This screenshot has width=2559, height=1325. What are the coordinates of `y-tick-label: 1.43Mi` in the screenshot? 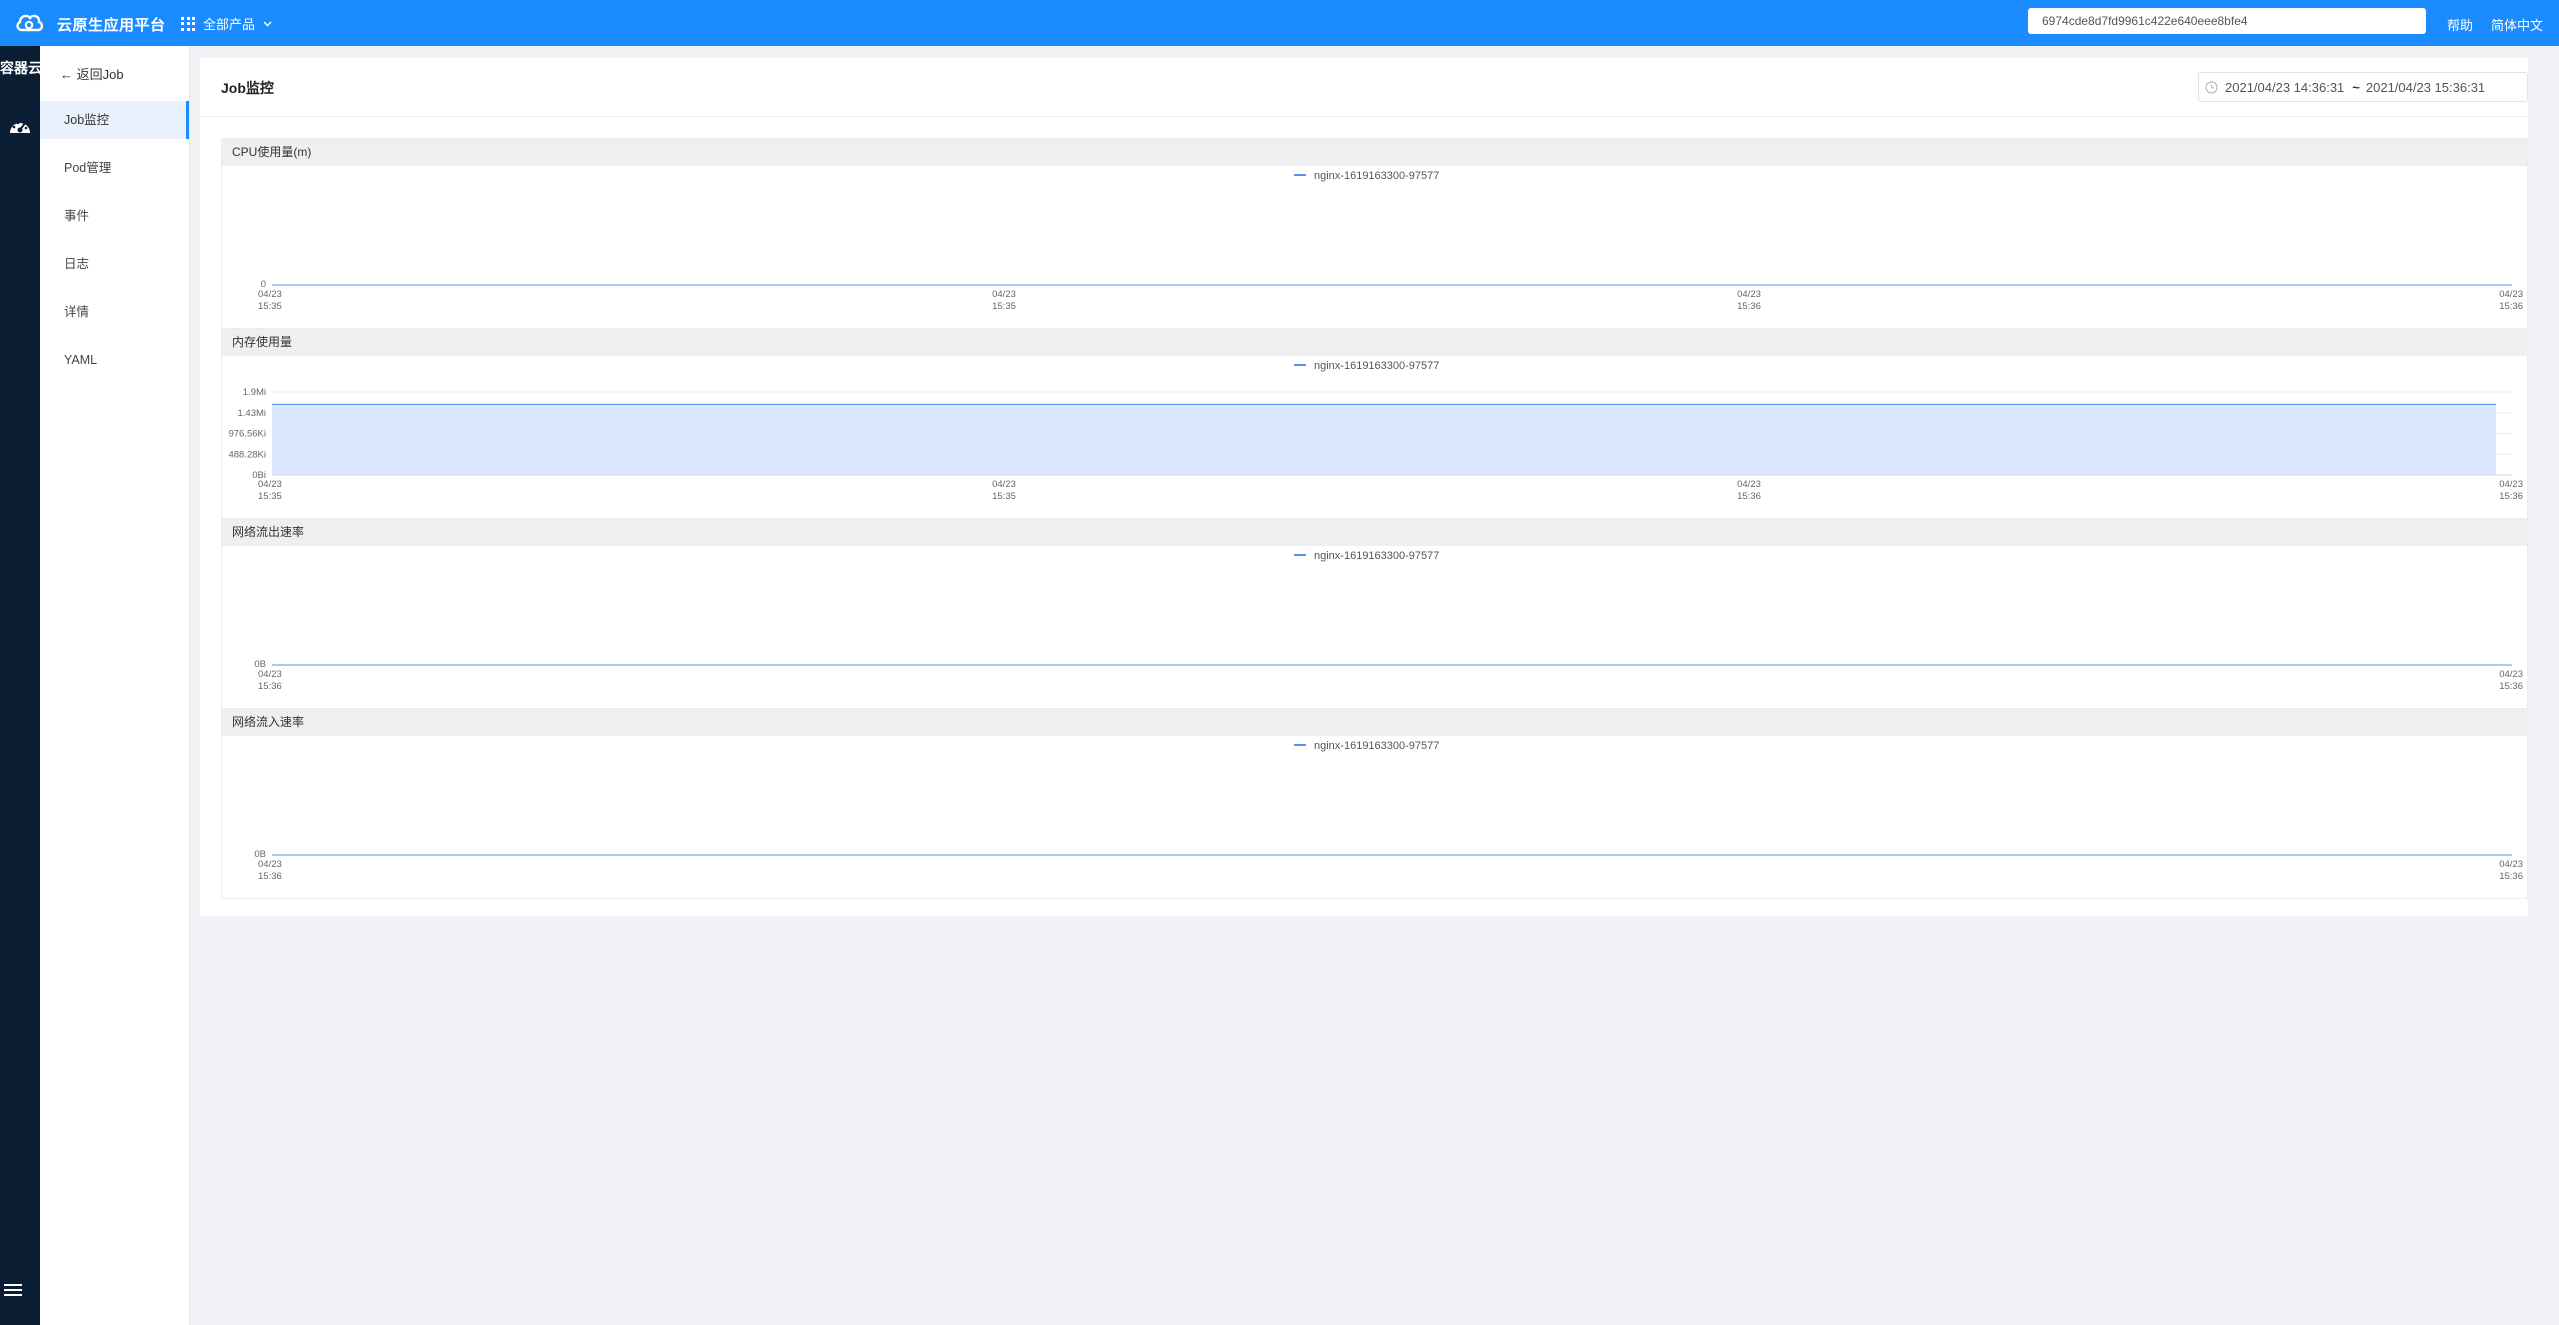 It's located at (251, 413).